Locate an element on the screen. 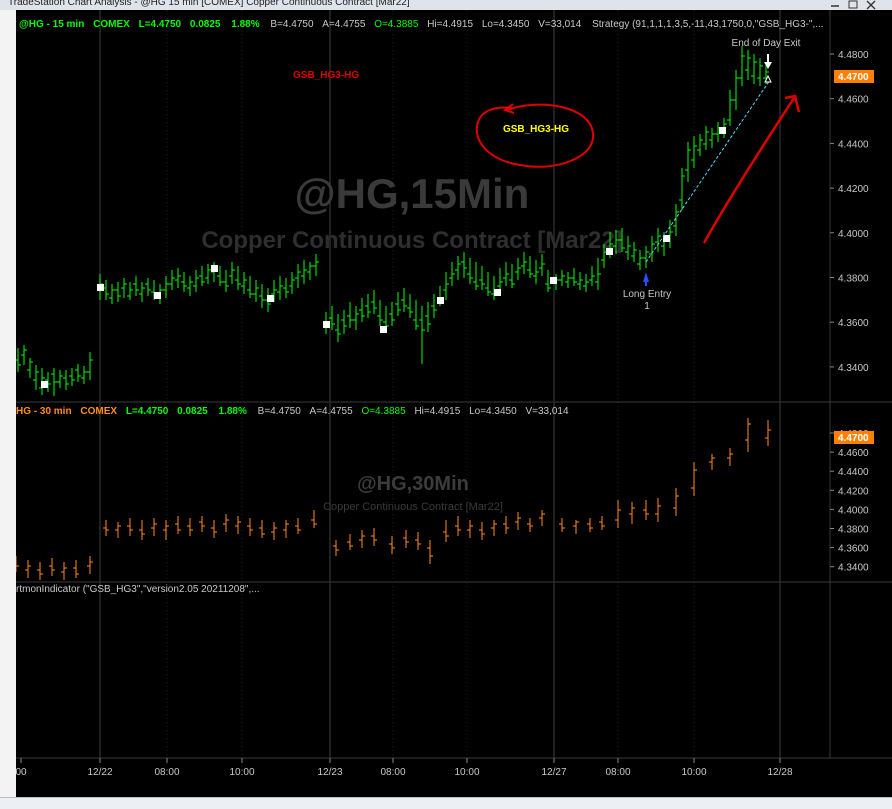 The width and height of the screenshot is (892, 809). time-label: 12/27 is located at coordinates (553, 772).